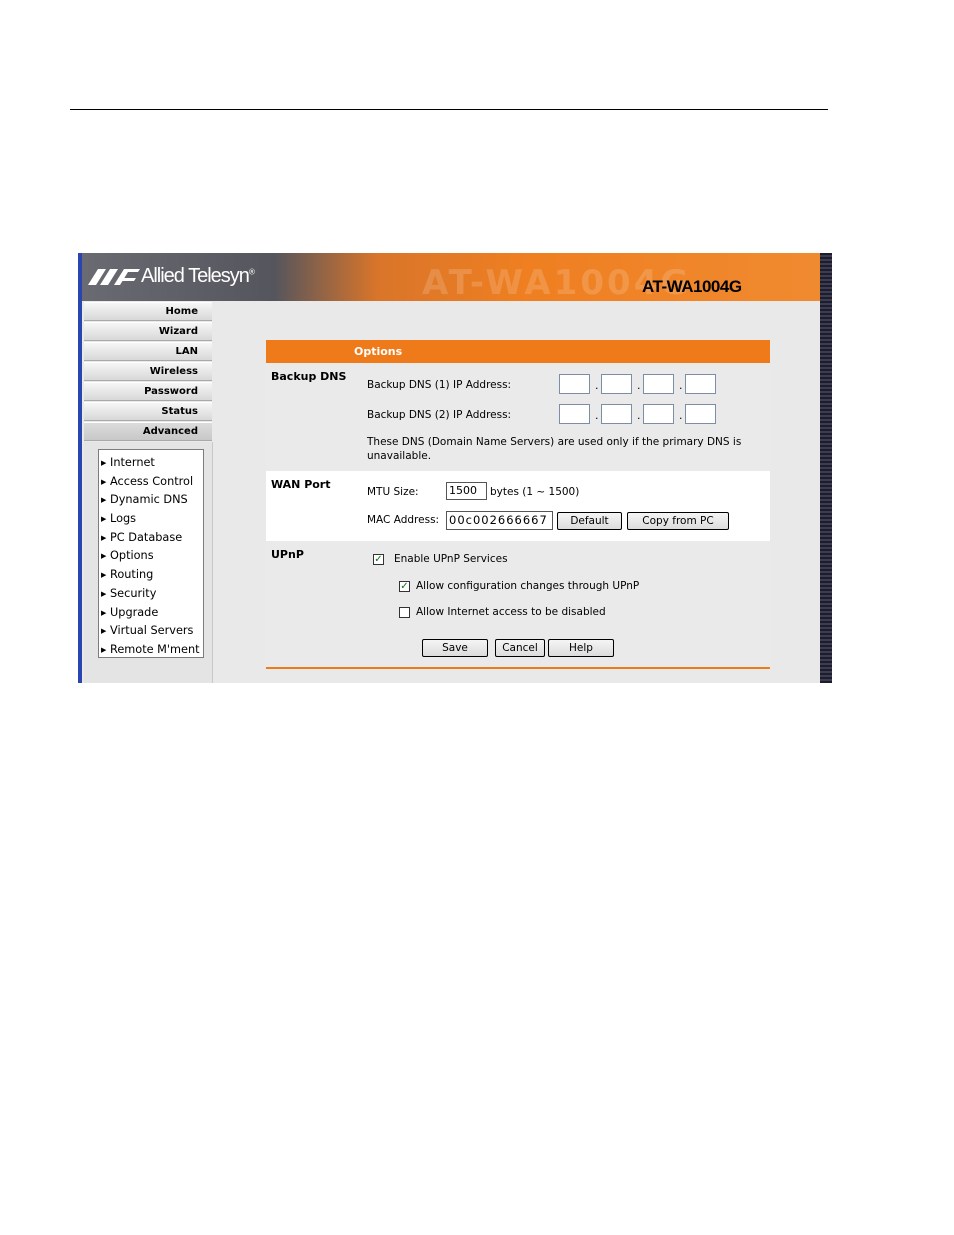 The width and height of the screenshot is (954, 1235). I want to click on page-header-rule, so click(449, 109).